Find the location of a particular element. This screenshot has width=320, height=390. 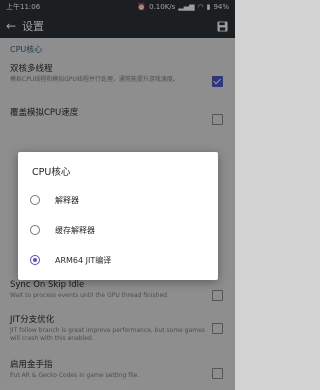

option-label: ARM64 JIT编译 is located at coordinates (83, 260).